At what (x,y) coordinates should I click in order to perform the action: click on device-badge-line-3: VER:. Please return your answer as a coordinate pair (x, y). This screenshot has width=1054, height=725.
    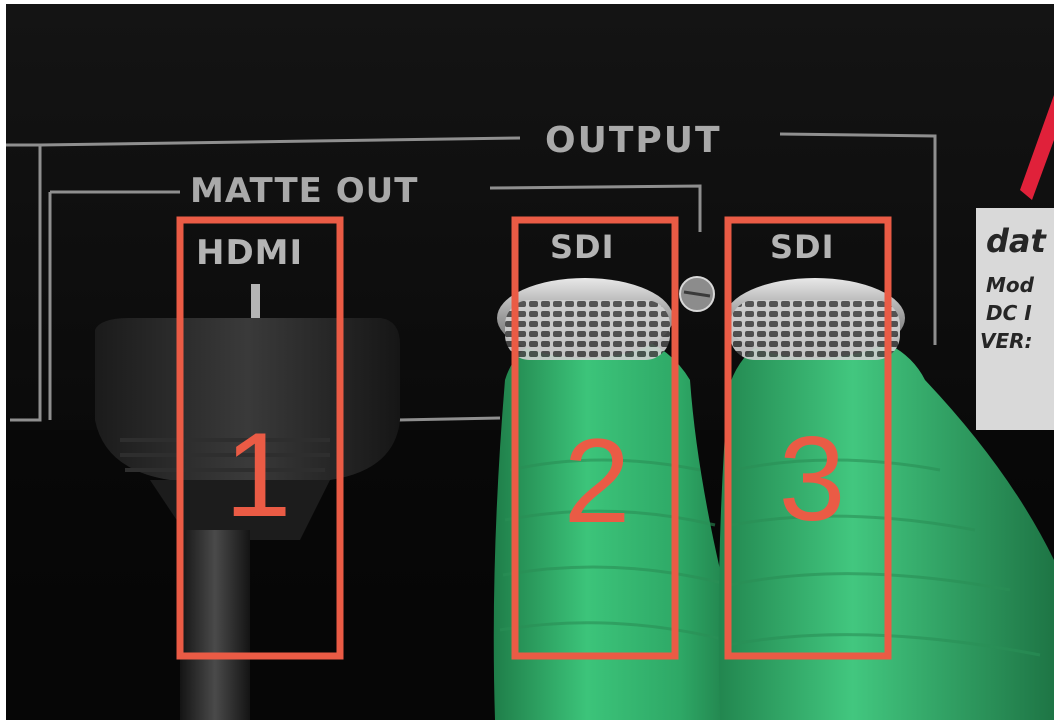
    Looking at the image, I should click on (1006, 341).